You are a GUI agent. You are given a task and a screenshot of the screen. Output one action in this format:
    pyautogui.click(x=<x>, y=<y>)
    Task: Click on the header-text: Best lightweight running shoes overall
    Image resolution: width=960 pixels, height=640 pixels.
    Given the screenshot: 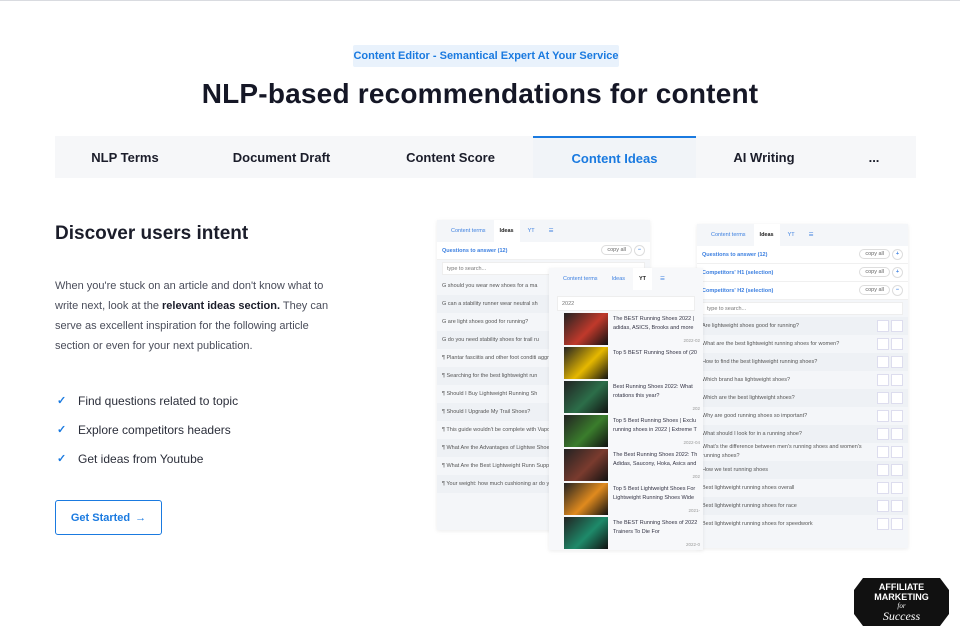 What is the action you would take?
    pyautogui.click(x=748, y=487)
    